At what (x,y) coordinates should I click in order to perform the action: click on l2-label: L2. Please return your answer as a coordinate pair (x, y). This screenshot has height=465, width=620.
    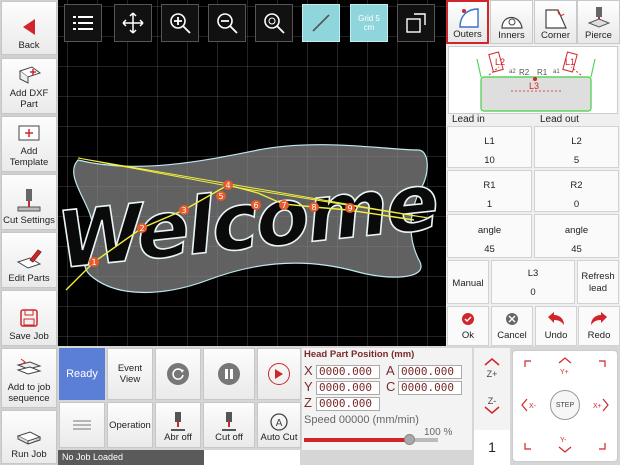
    Looking at the image, I should click on (576, 141).